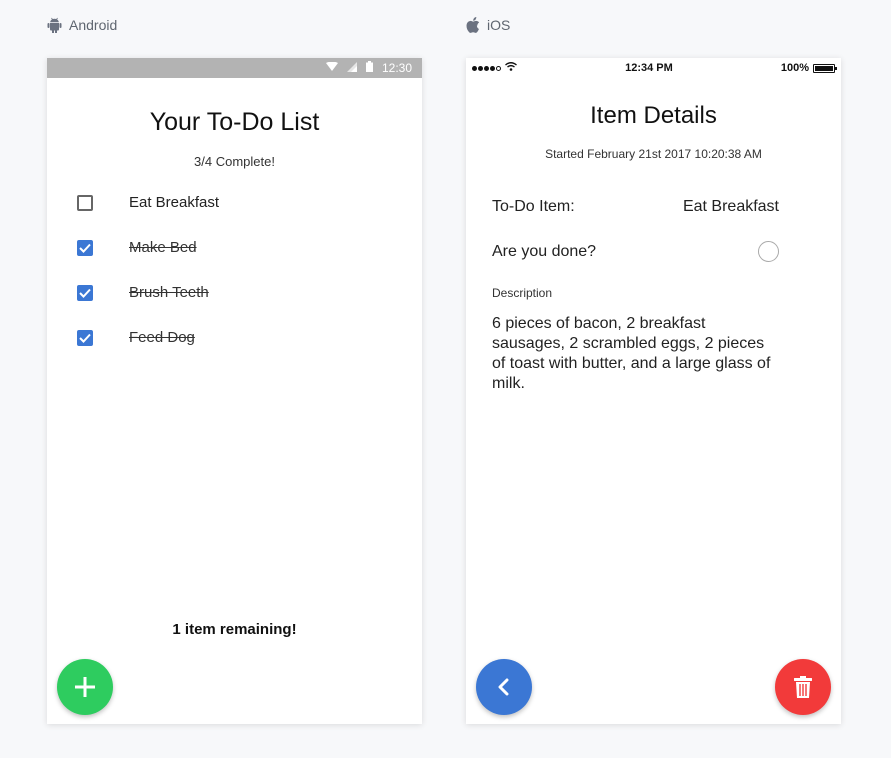 Image resolution: width=891 pixels, height=758 pixels. I want to click on item-details-title: Item Details, so click(653, 115).